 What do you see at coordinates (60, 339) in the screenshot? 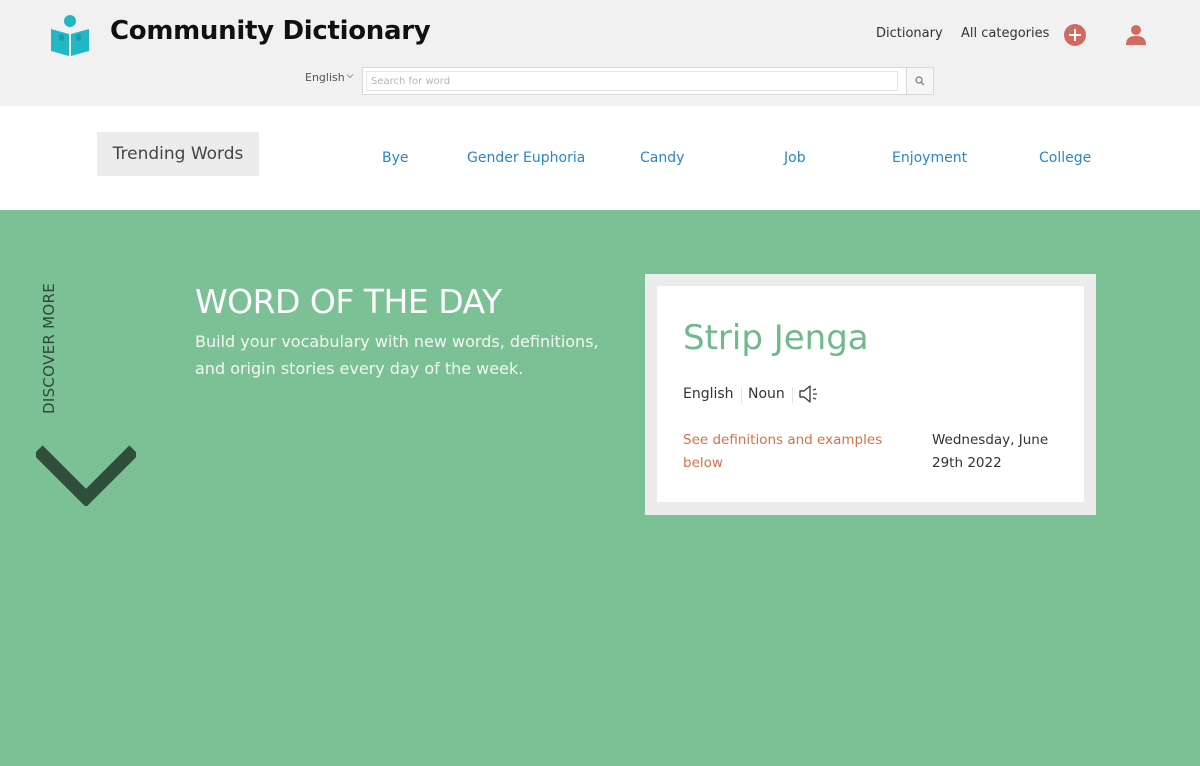
I see `discover-more-label: DISCOVER MORE` at bounding box center [60, 339].